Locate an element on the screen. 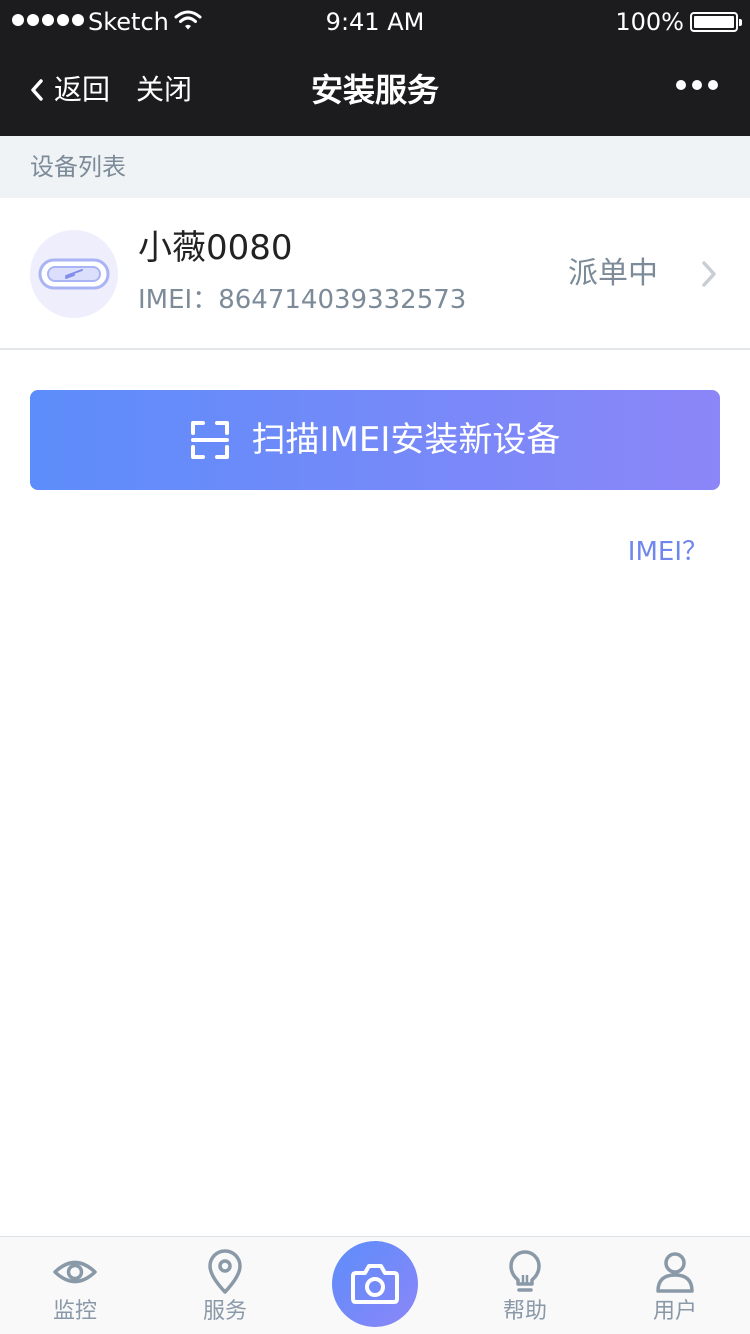 The height and width of the screenshot is (1334, 750). lightbulb-icon is located at coordinates (525, 1271).